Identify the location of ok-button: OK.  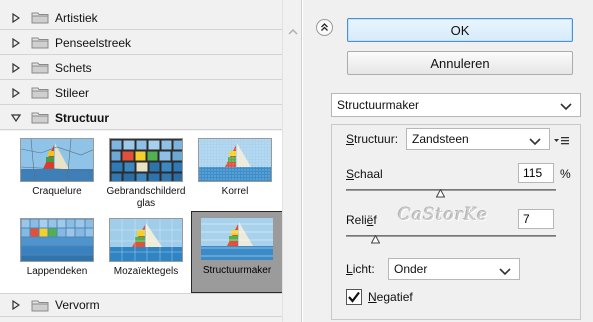
(460, 30).